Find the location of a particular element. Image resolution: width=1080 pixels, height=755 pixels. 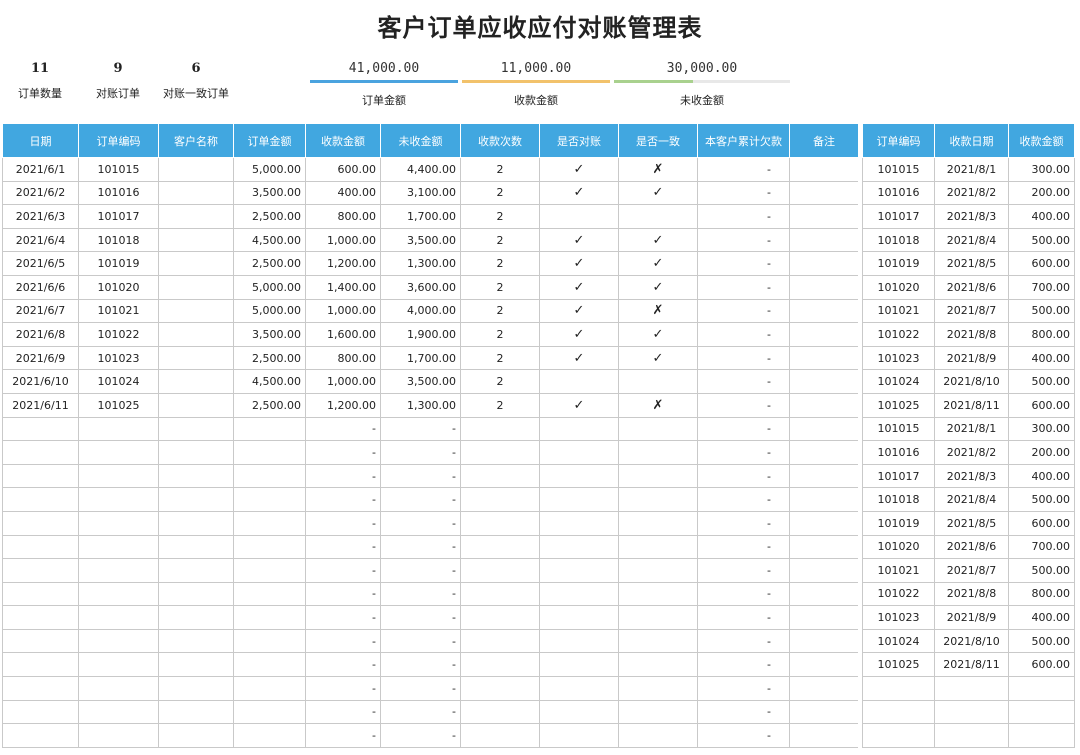

cell-date: 2021/6/2 is located at coordinates (40, 193).